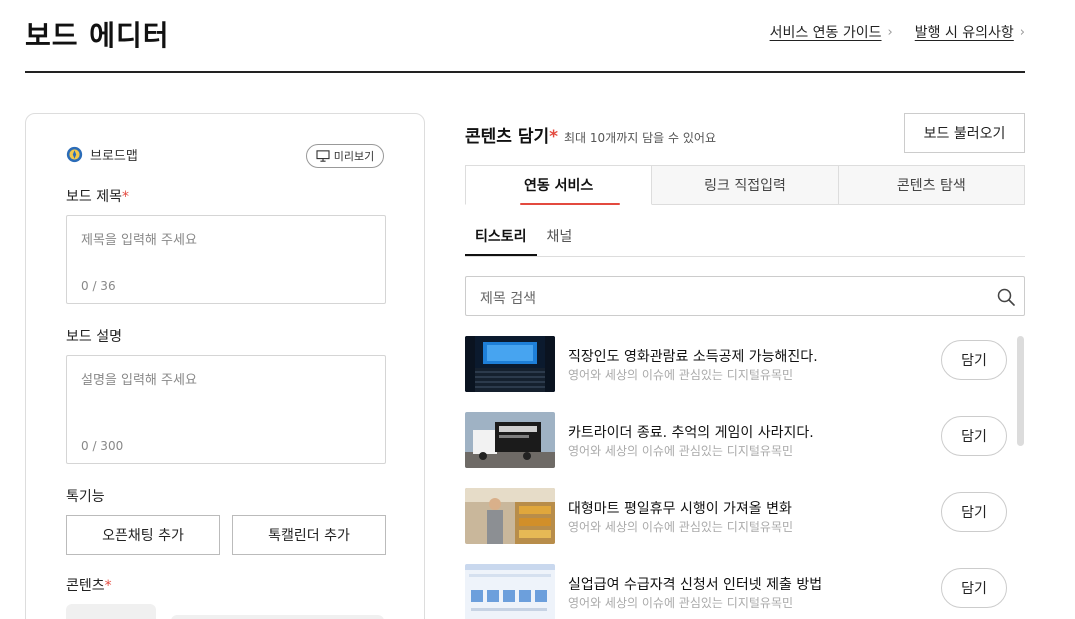  I want to click on tab-content-explore: 콘텐츠 탐색, so click(931, 185).